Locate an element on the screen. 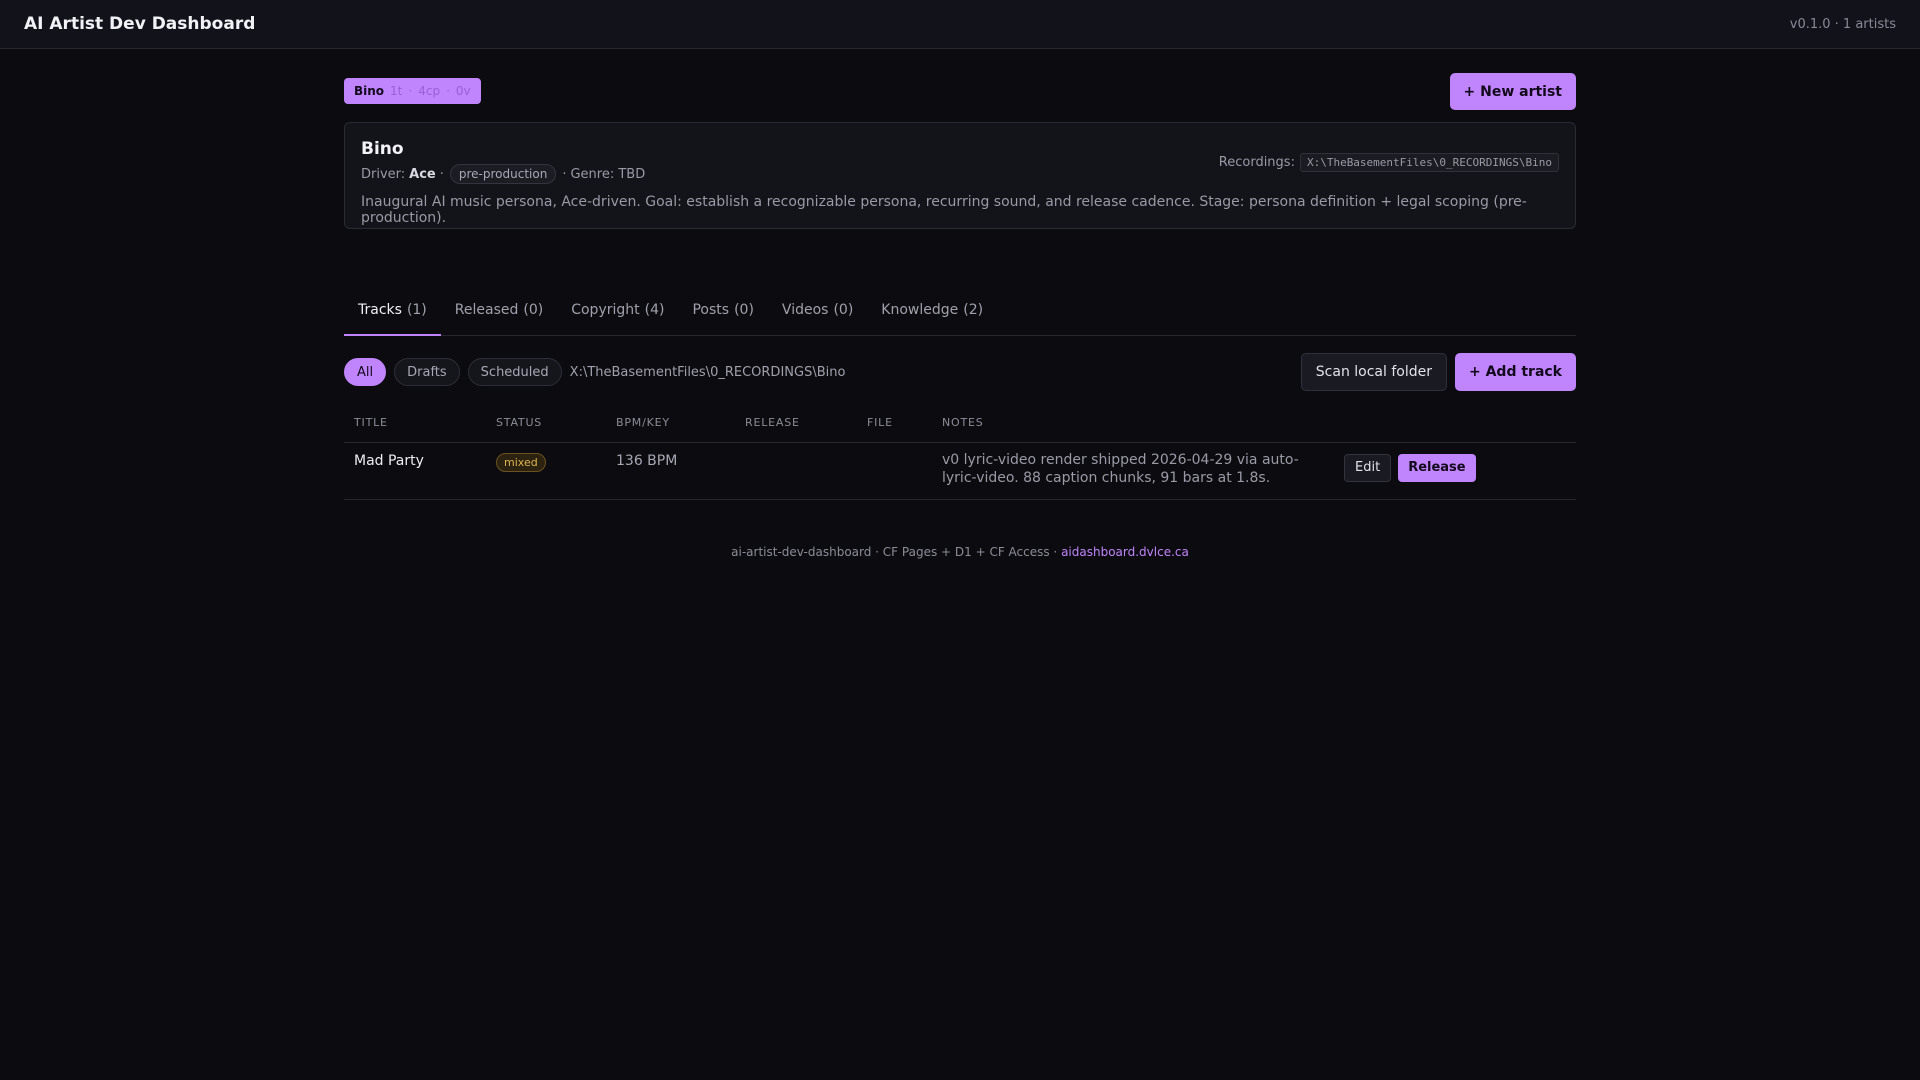 Image resolution: width=1920 pixels, height=1080 pixels. tab-posts: Posts (0) is located at coordinates (722, 310).